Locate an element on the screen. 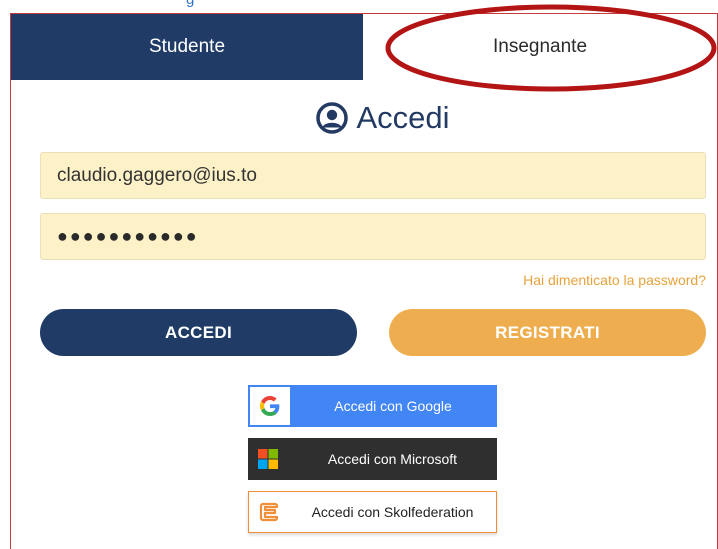 The image size is (718, 549). microsoft-signin-label: Accedi con Microsoft is located at coordinates (392, 459).